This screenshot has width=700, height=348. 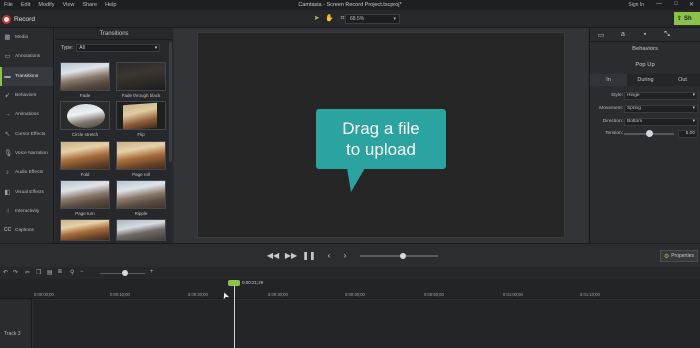 What do you see at coordinates (38, 272) in the screenshot?
I see `copy-icon: ❐` at bounding box center [38, 272].